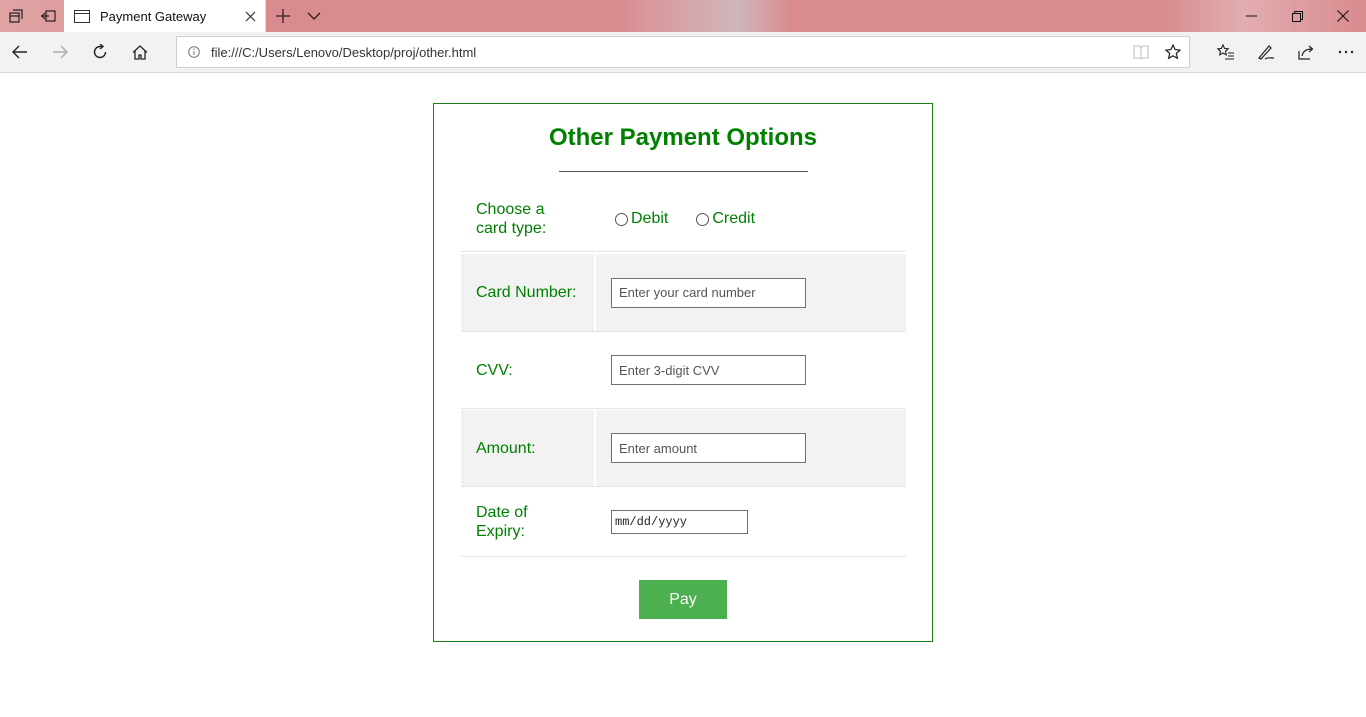 The width and height of the screenshot is (1366, 717). What do you see at coordinates (1226, 52) in the screenshot?
I see `favorites-list-icon` at bounding box center [1226, 52].